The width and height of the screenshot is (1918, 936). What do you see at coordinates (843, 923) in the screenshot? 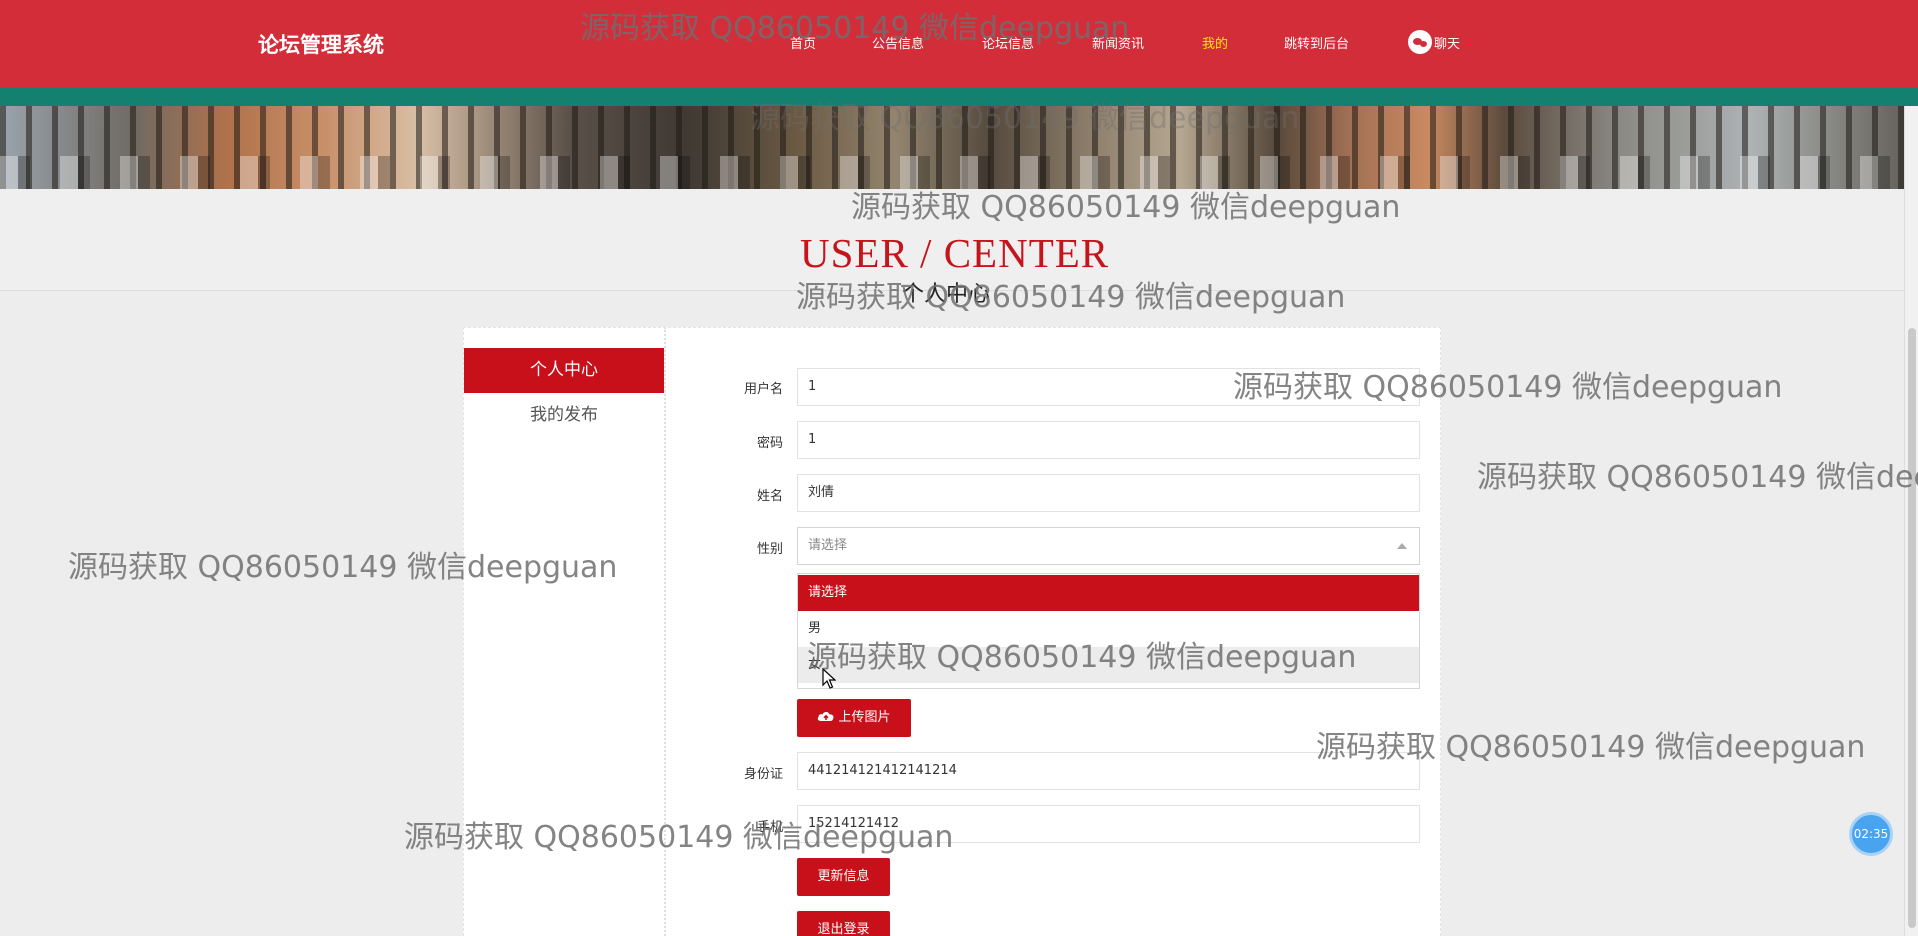
I see `logout-button: 退出登录` at bounding box center [843, 923].